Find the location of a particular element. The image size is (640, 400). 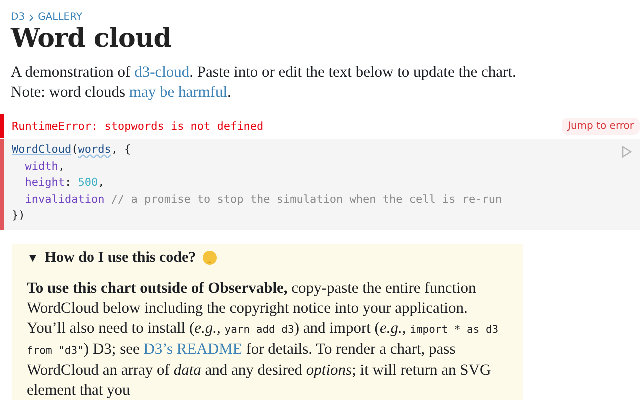

text-link: may be harmful is located at coordinates (178, 92).